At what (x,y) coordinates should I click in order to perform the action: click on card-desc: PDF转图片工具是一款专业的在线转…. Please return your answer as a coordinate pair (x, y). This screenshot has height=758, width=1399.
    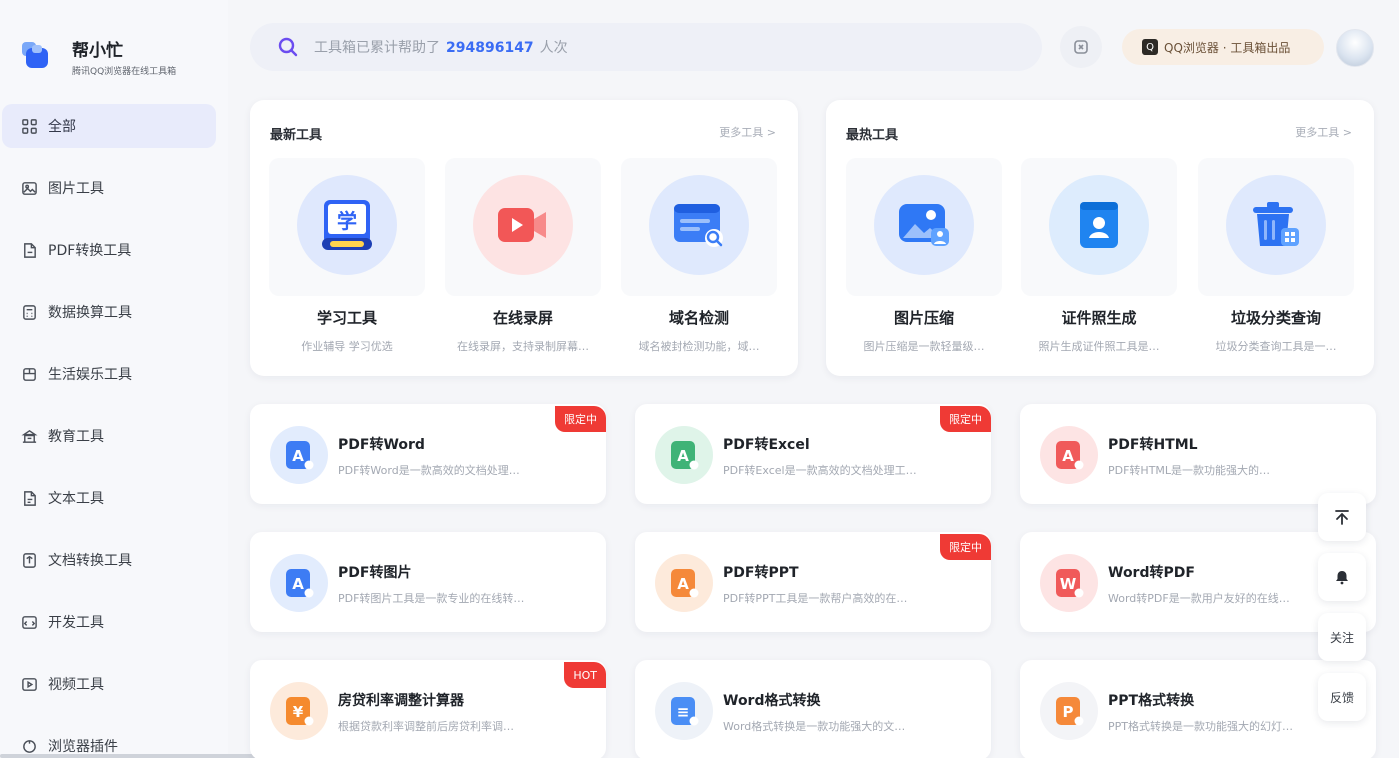
    Looking at the image, I should click on (431, 598).